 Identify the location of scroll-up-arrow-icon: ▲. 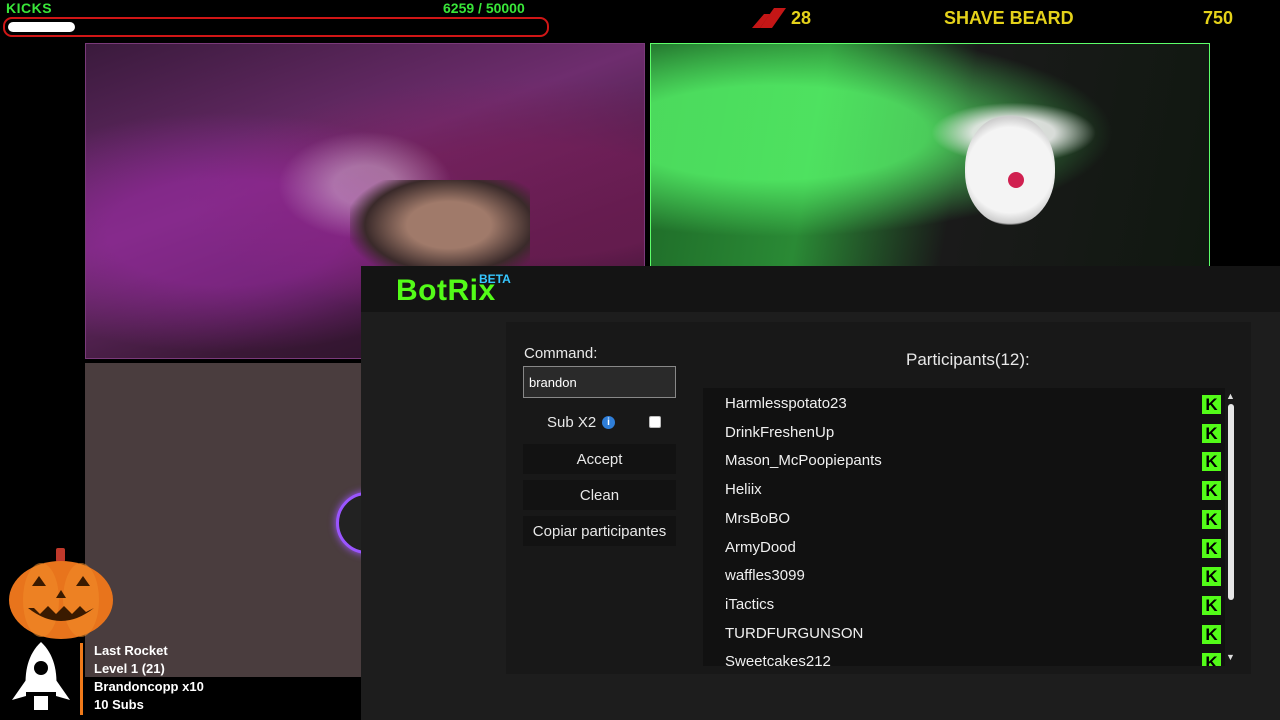
(1230, 396).